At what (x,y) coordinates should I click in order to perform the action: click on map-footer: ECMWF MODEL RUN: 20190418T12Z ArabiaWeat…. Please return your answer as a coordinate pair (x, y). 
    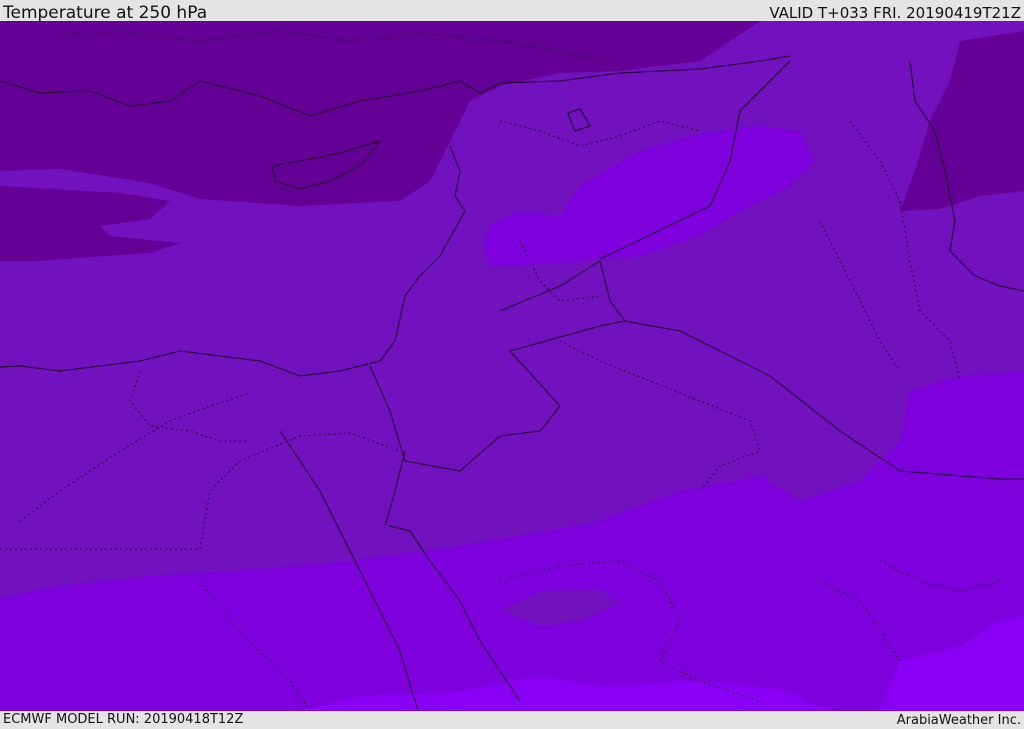
    Looking at the image, I should click on (512, 720).